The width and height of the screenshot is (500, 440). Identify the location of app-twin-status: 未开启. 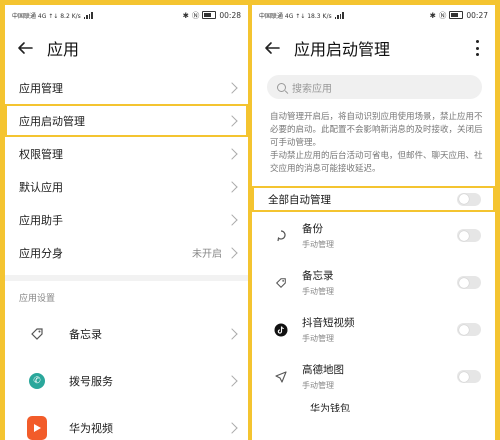
(207, 254).